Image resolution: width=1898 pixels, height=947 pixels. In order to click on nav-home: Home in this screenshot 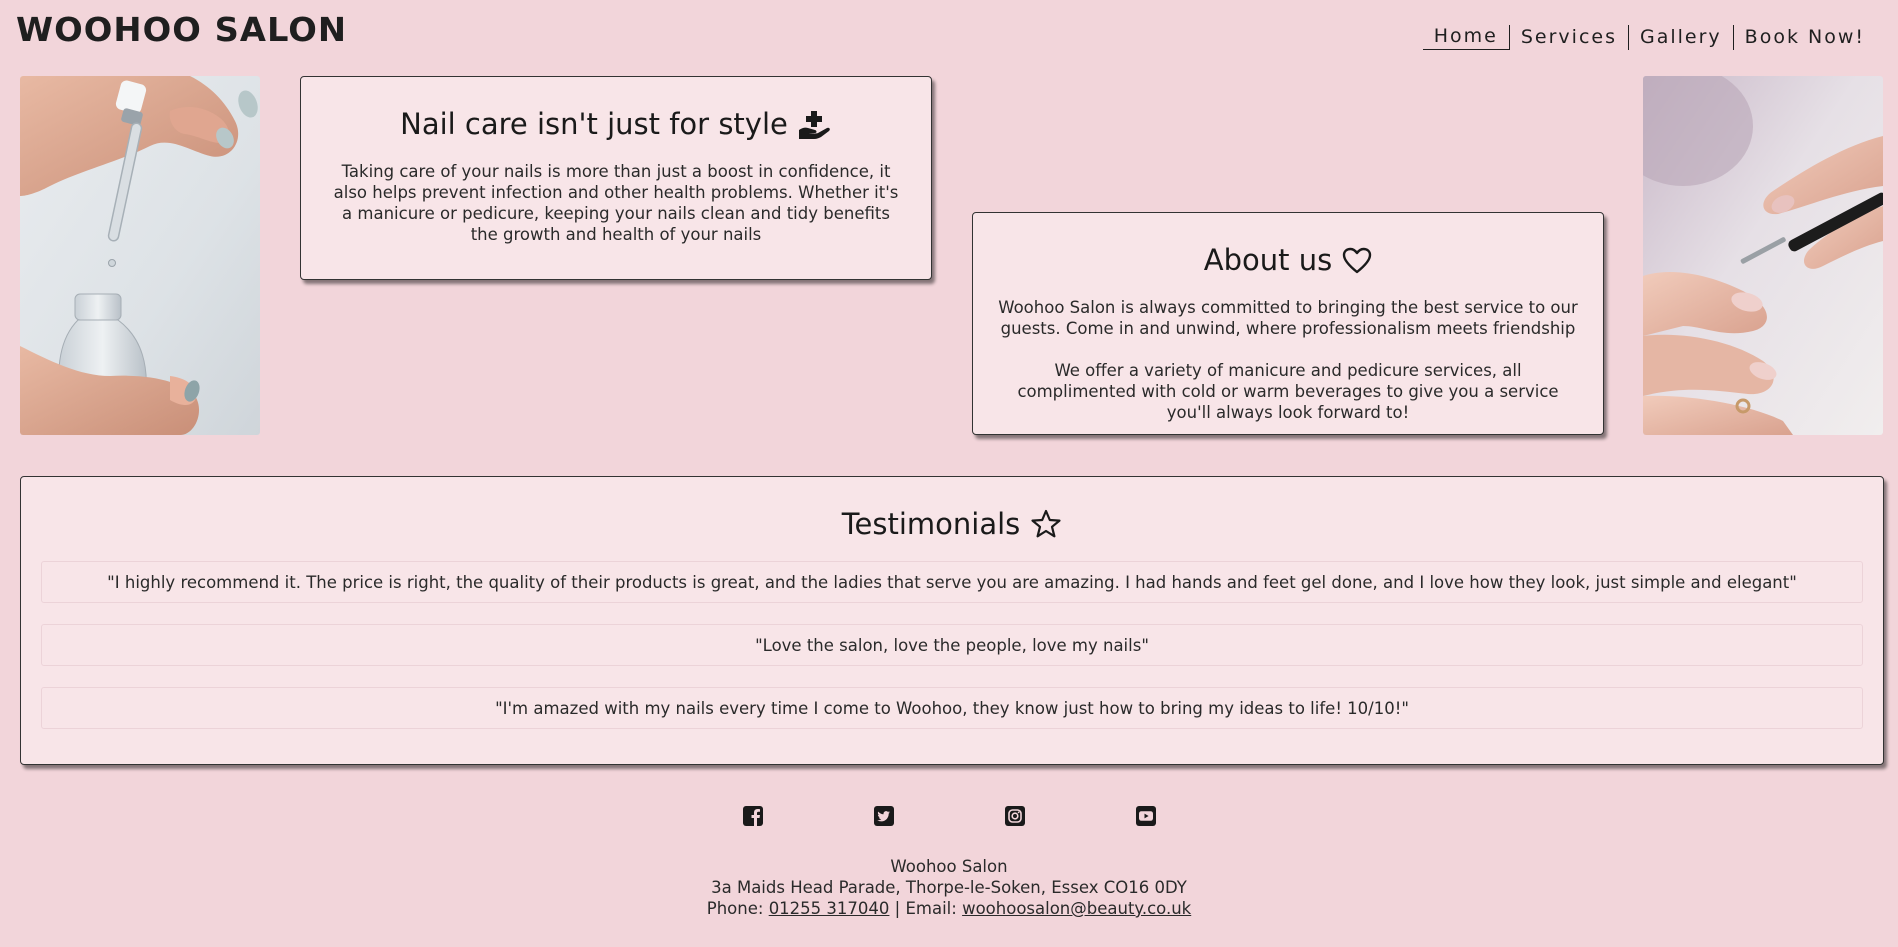, I will do `click(1465, 37)`.